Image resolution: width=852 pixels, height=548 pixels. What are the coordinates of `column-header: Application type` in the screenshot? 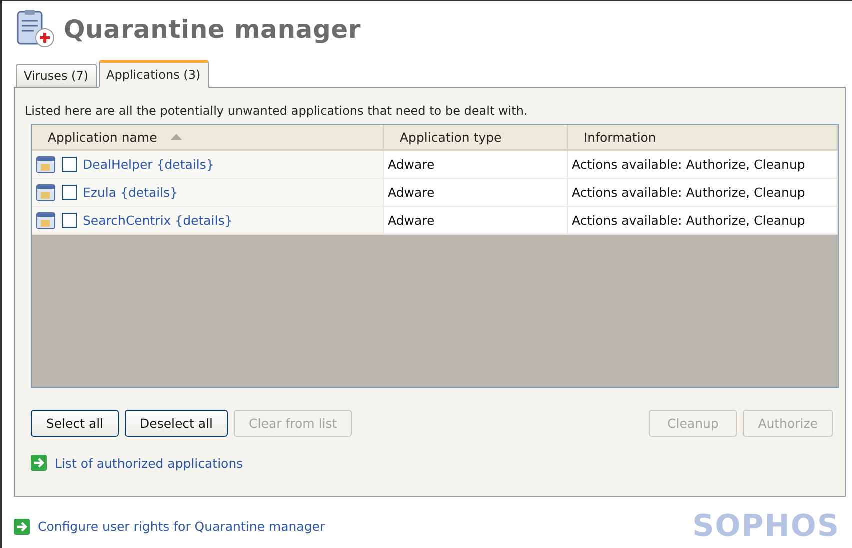 It's located at (476, 138).